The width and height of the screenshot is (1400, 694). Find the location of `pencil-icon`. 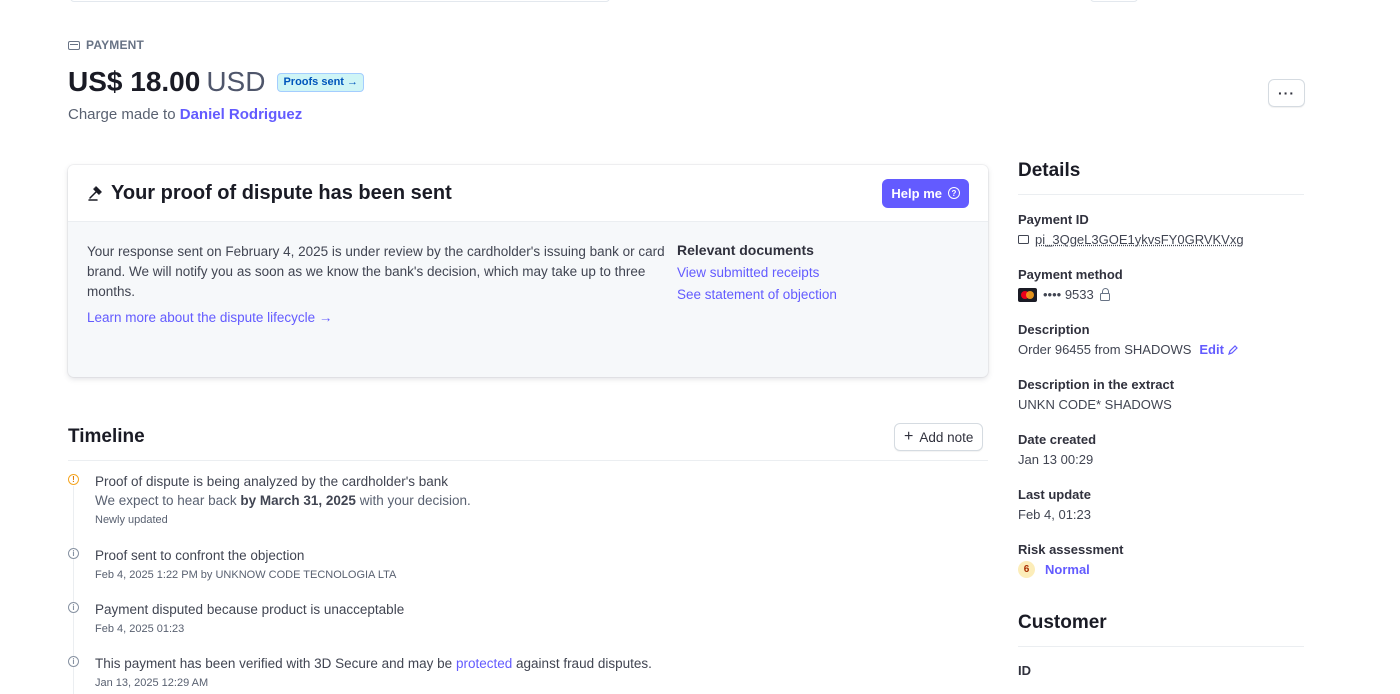

pencil-icon is located at coordinates (1233, 349).